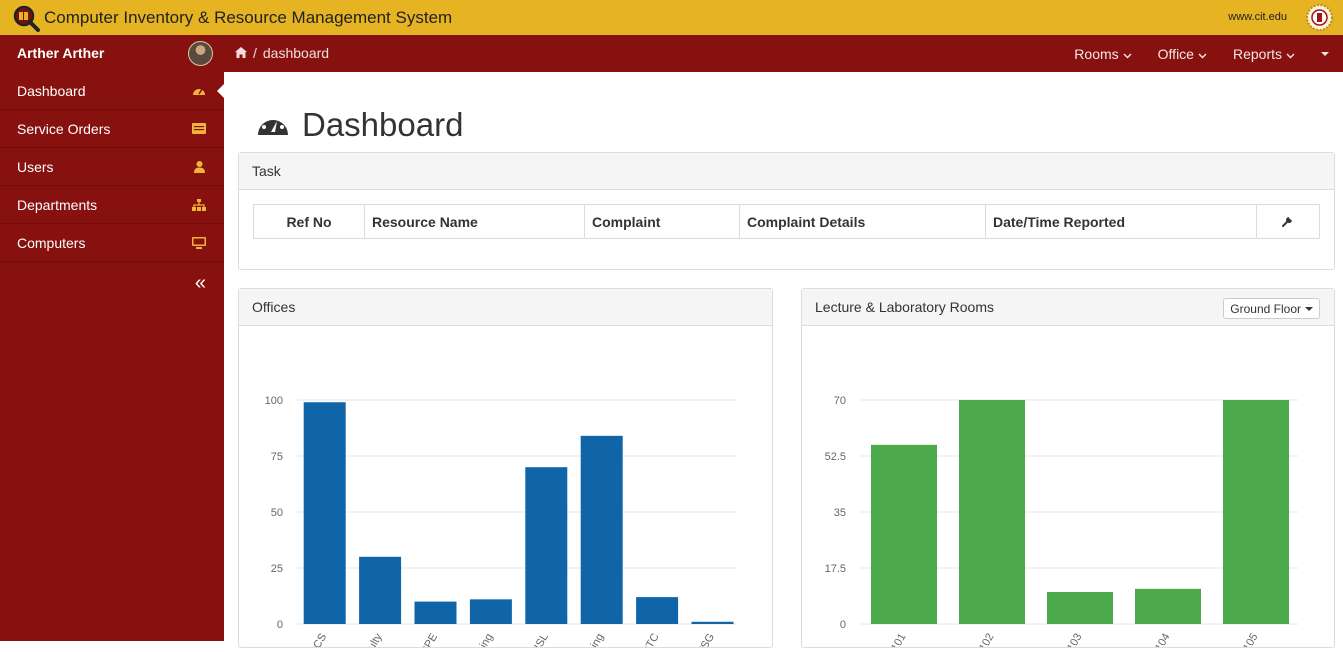 The image size is (1343, 652). Describe the element at coordinates (112, 243) in the screenshot. I see `sidebar-item-computers: Computers` at that location.